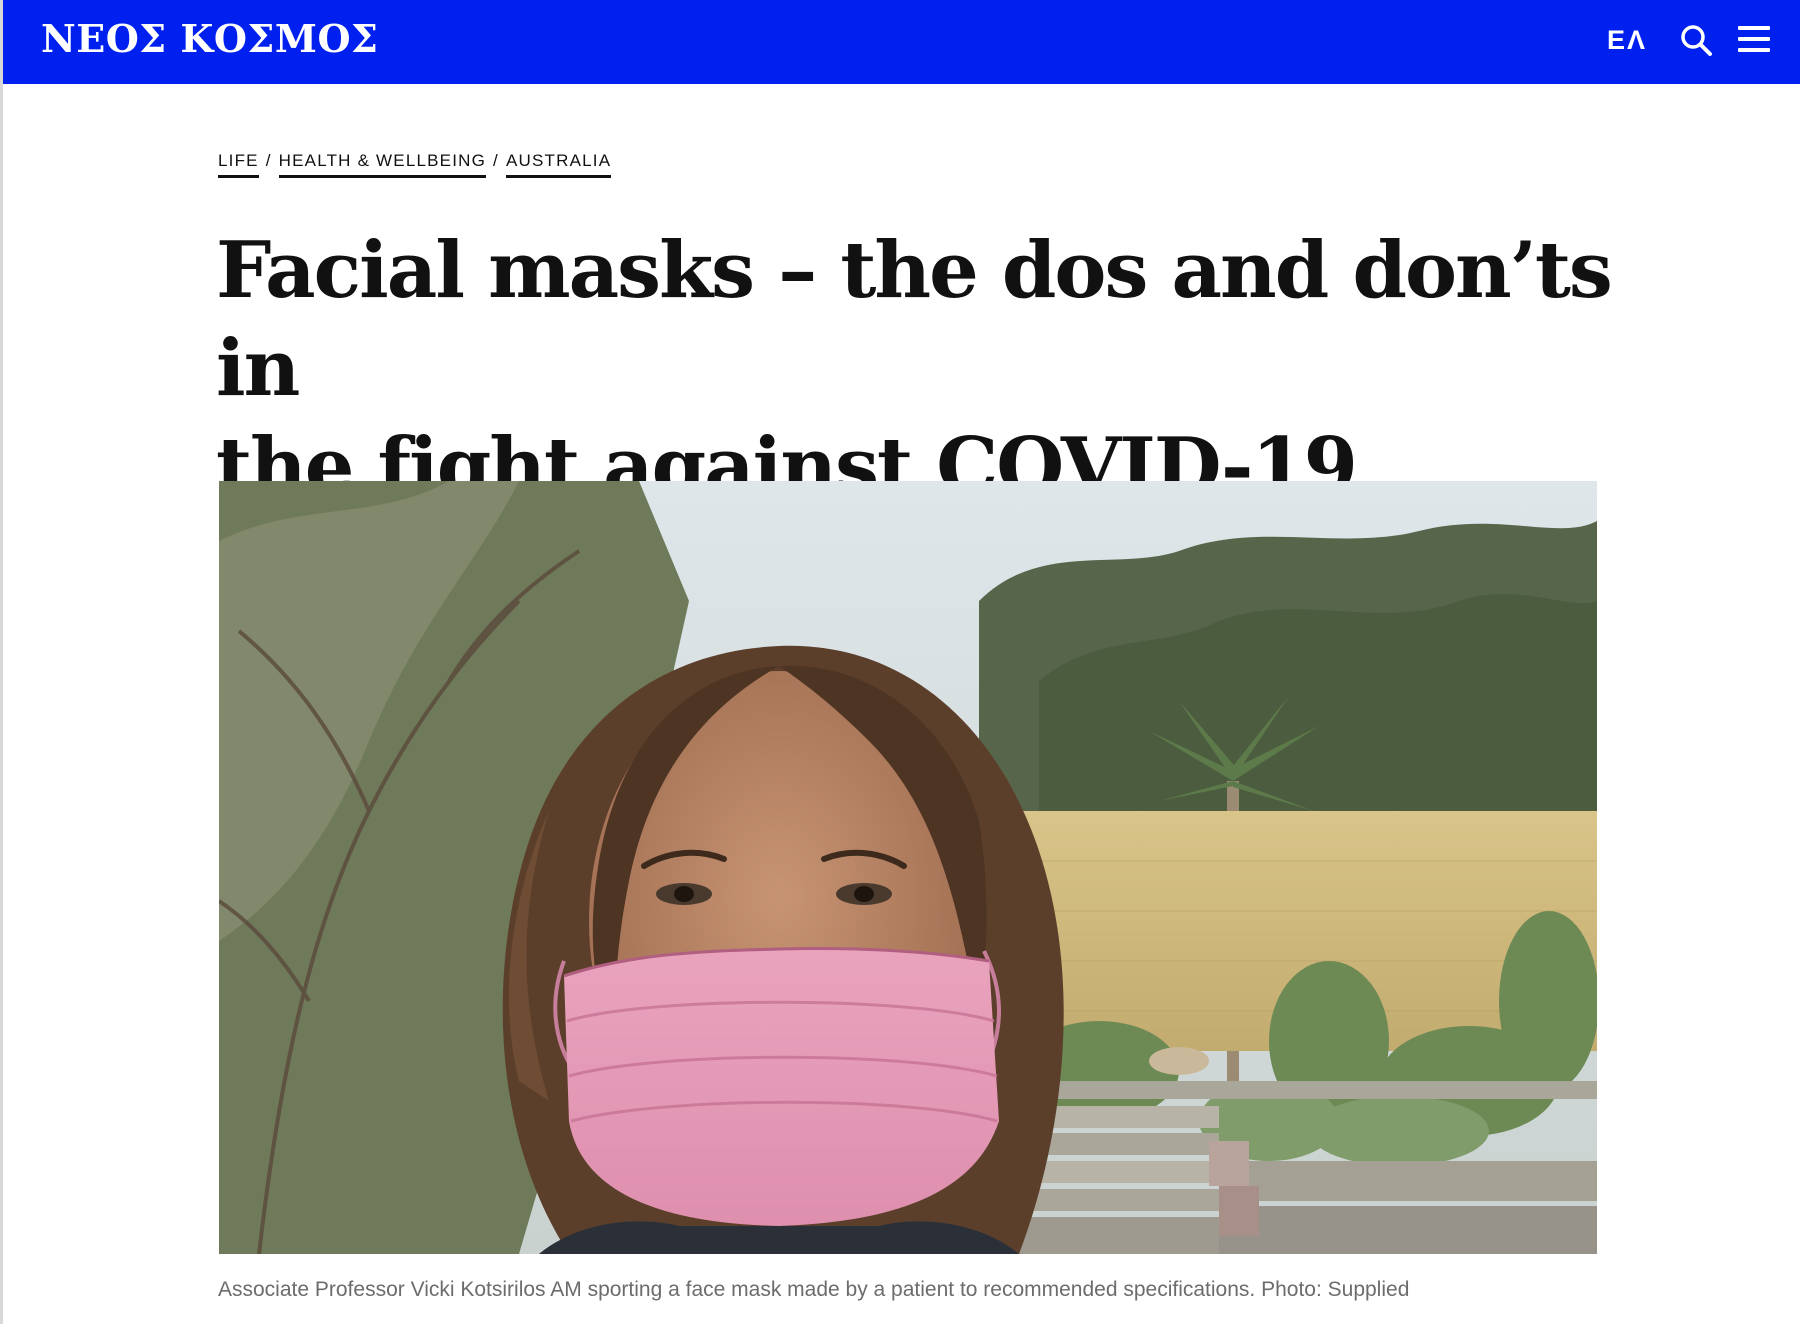 This screenshot has width=1800, height=1324. I want to click on breadcrumb-item-life: LIFE, so click(238, 164).